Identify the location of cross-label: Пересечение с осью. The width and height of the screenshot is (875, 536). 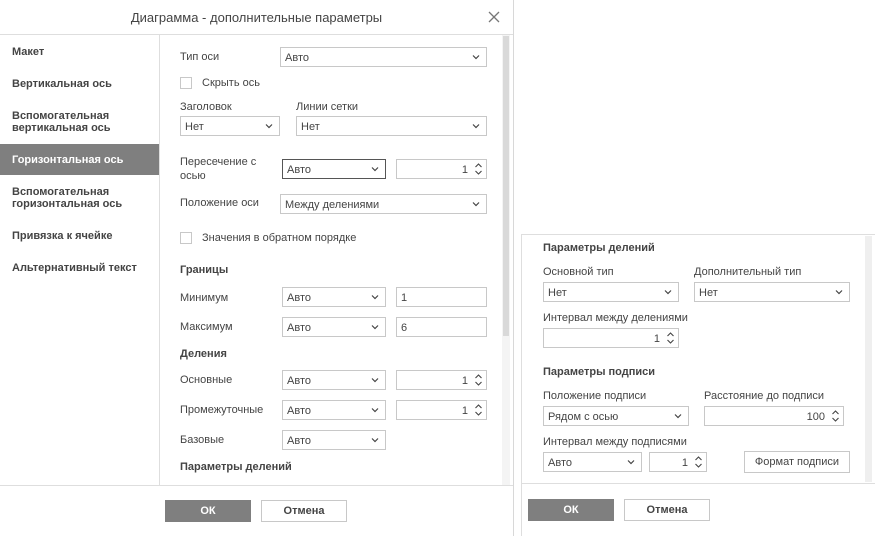
(218, 169).